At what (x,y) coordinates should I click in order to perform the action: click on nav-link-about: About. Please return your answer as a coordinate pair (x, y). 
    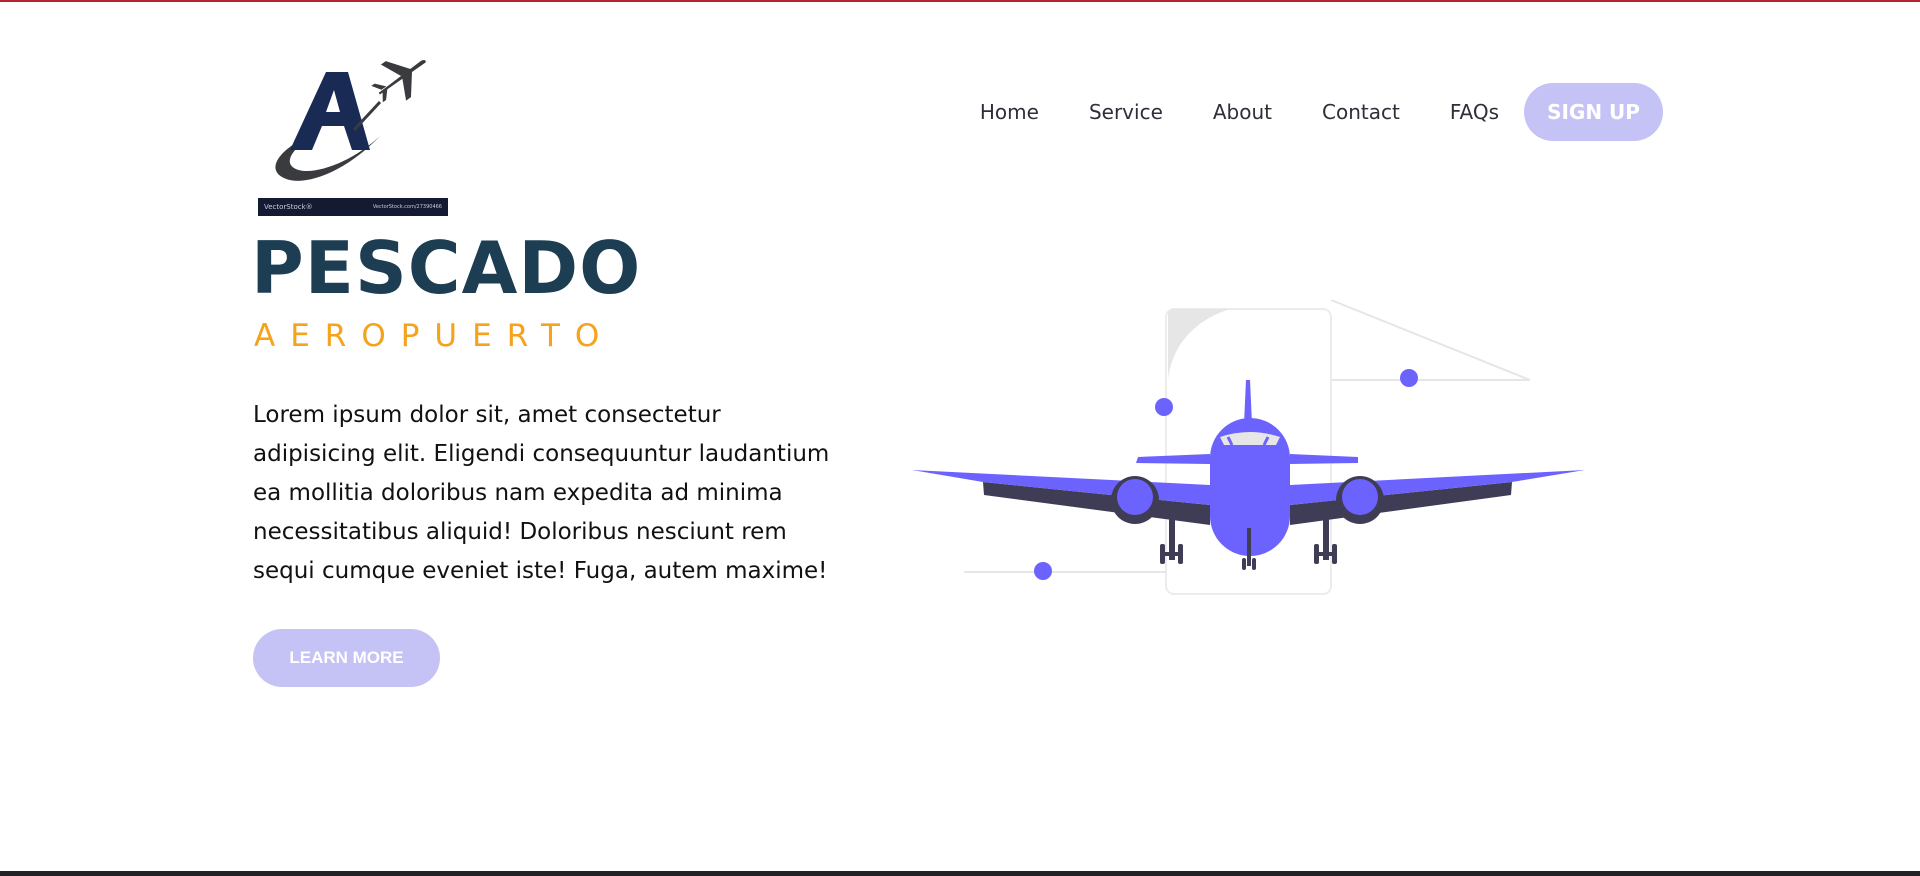
    Looking at the image, I should click on (1242, 112).